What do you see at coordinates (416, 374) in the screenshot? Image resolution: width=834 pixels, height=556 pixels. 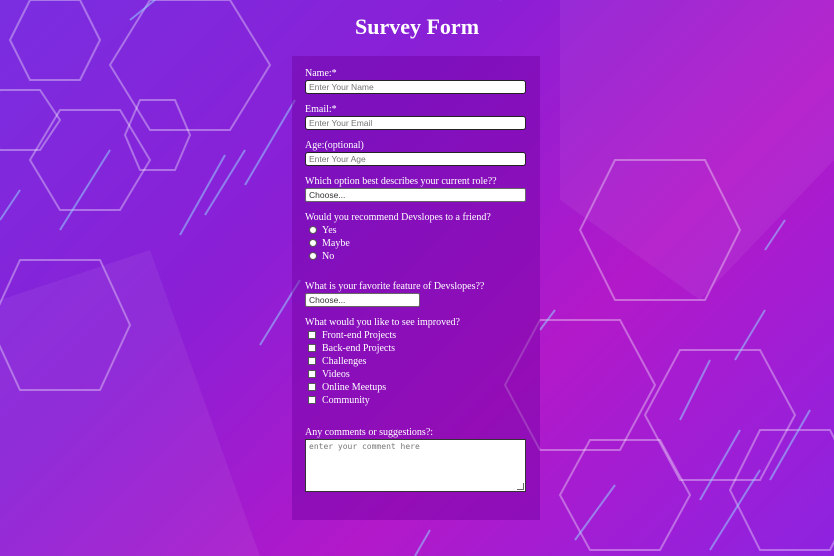 I see `checkbox-videos: Videos` at bounding box center [416, 374].